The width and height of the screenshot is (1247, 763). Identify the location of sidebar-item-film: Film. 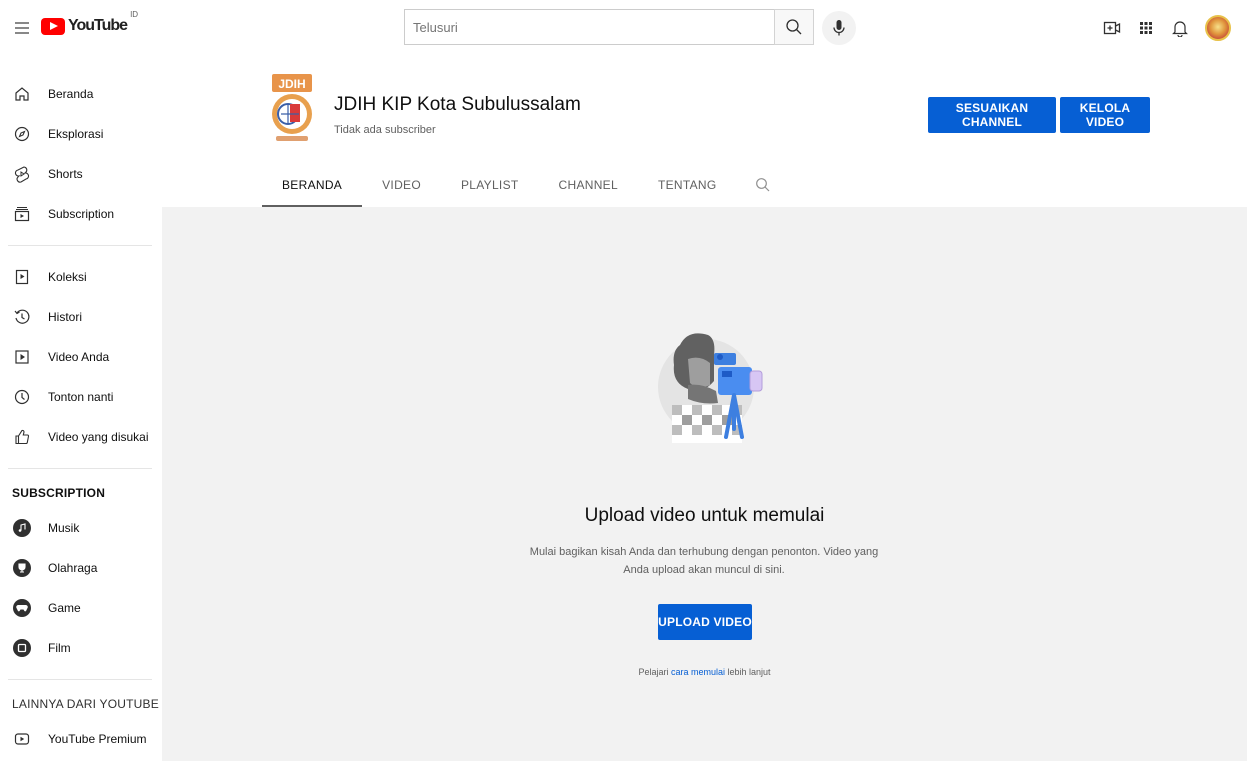
(81, 648).